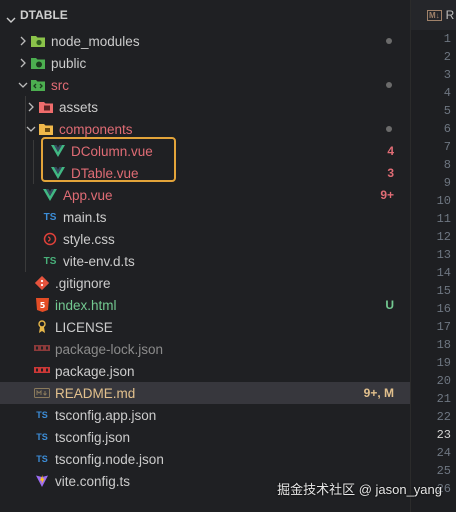 The width and height of the screenshot is (456, 512). What do you see at coordinates (69, 63) in the screenshot?
I see `tree-item-label: public` at bounding box center [69, 63].